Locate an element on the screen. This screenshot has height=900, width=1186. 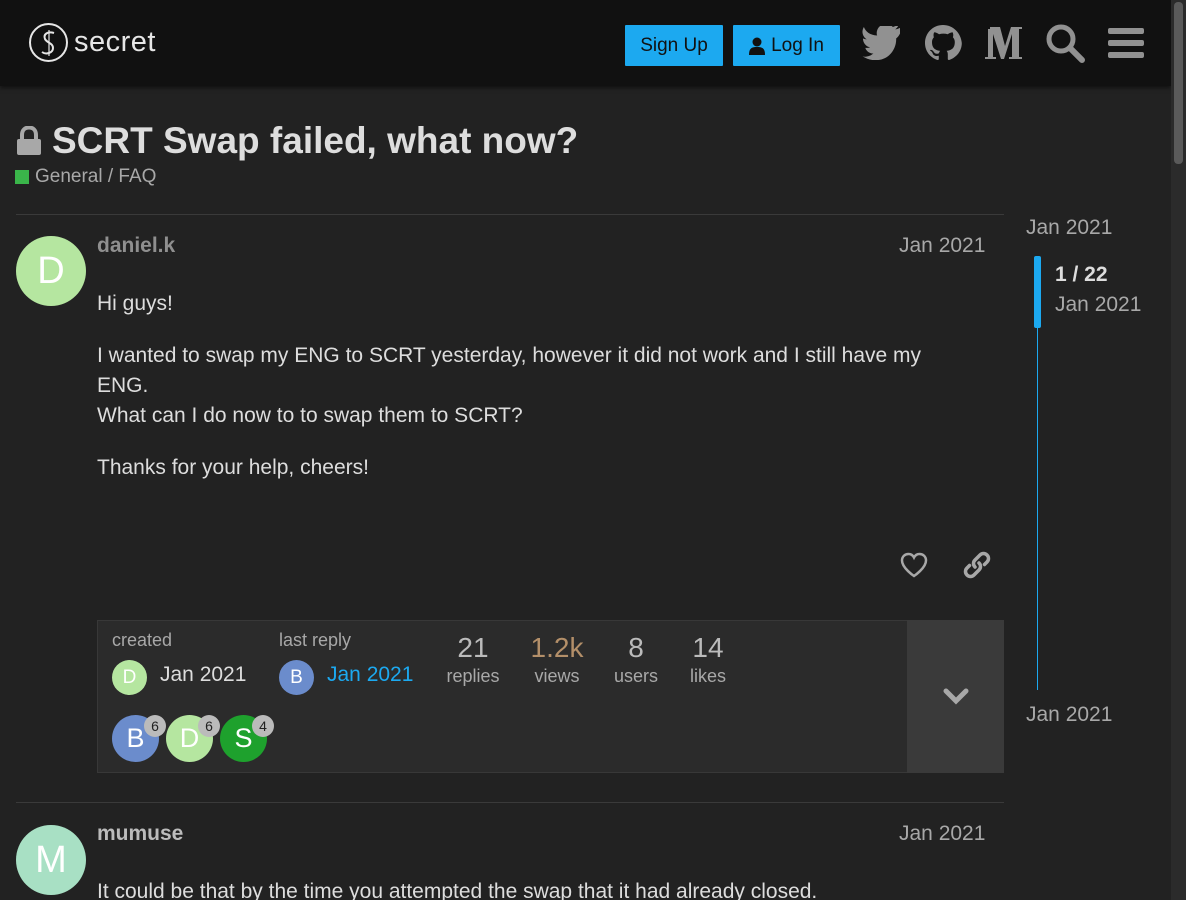
participant-post-count: 4 is located at coordinates (263, 726).